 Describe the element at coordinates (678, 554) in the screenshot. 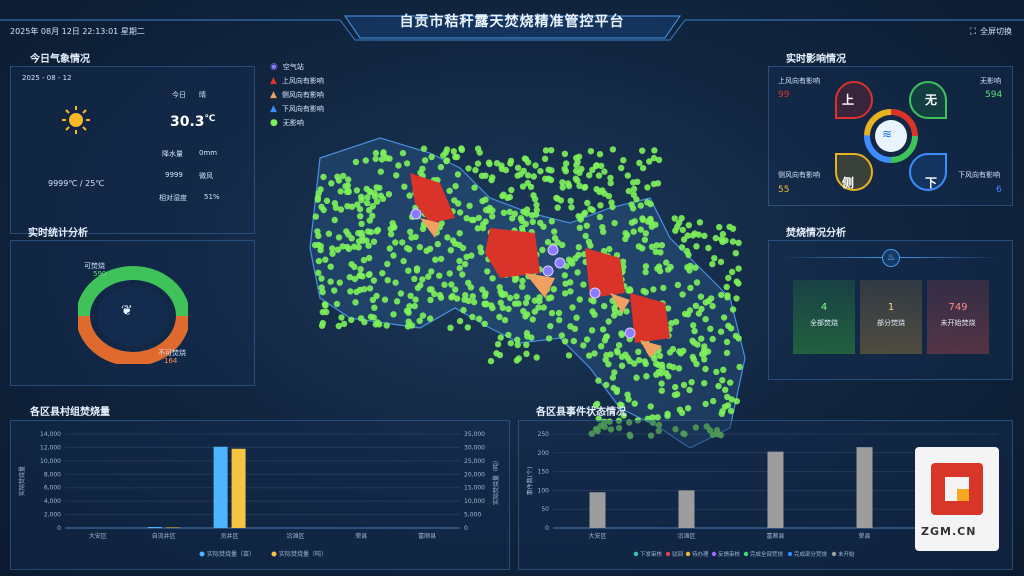

I see `legend-label: 驳回` at that location.